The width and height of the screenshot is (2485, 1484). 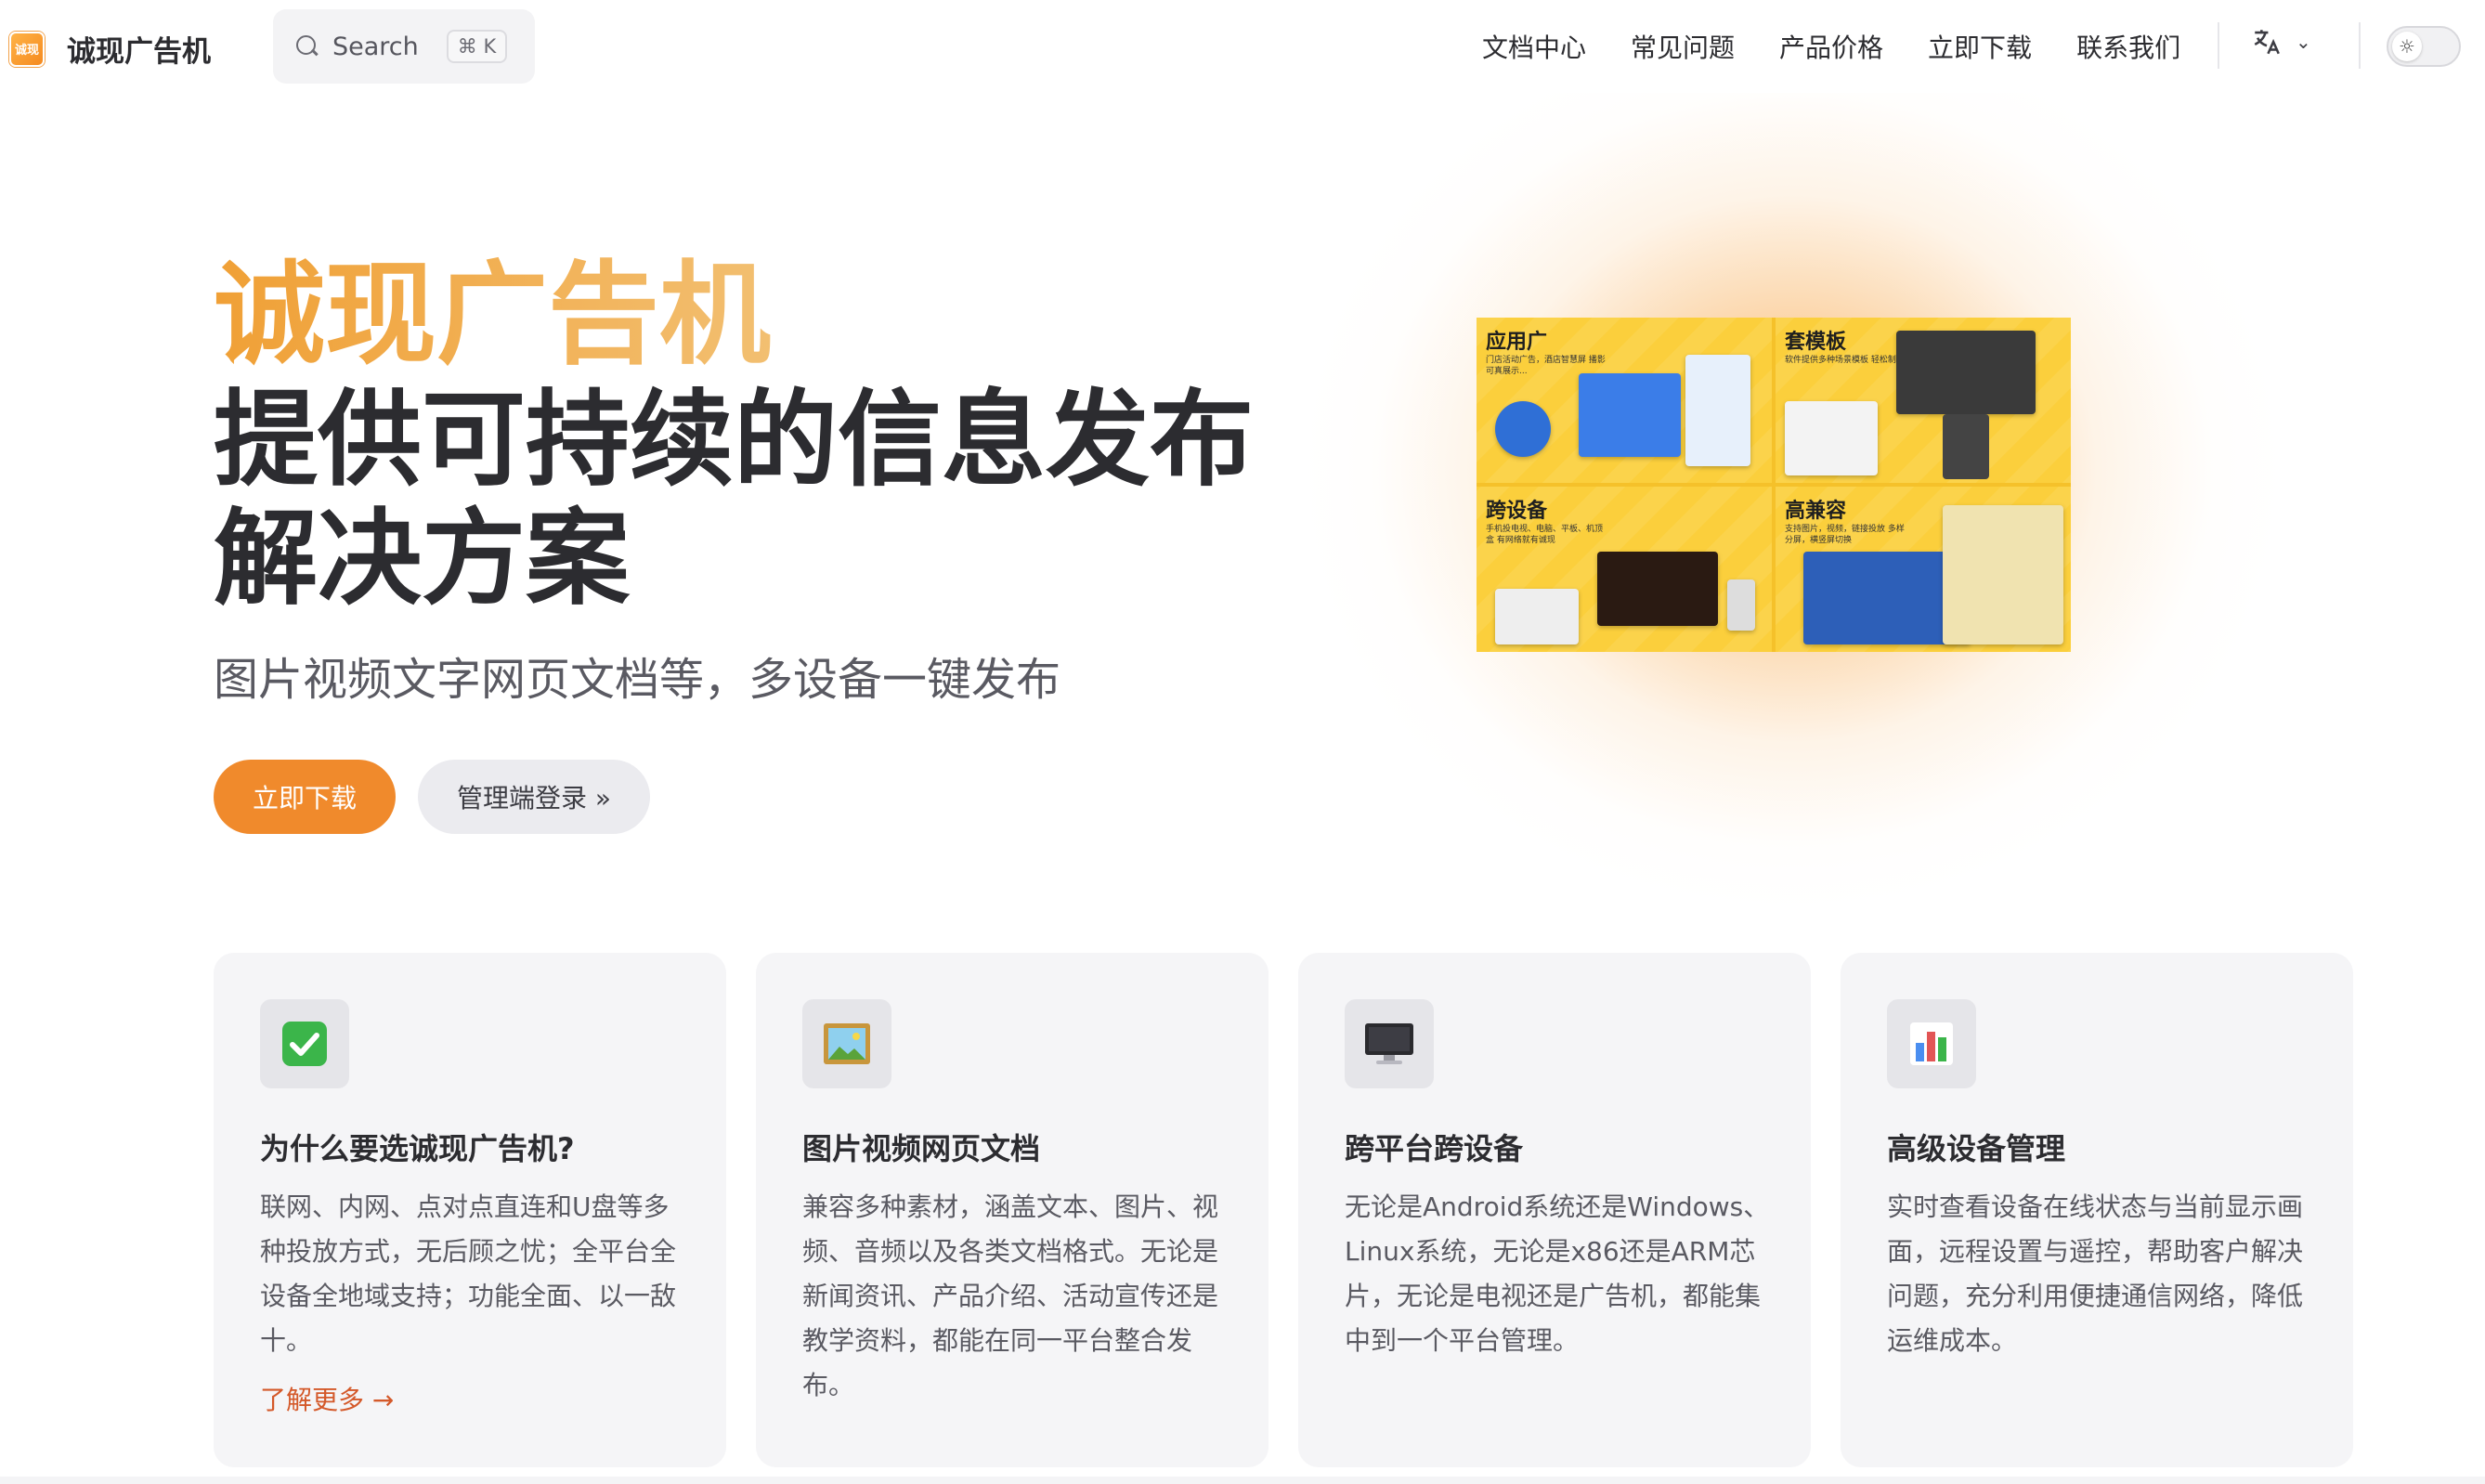 I want to click on quadrant-desc: 手机投电视、电脑、平板、机顶盒 有网络就有诚现, so click(x=1545, y=535).